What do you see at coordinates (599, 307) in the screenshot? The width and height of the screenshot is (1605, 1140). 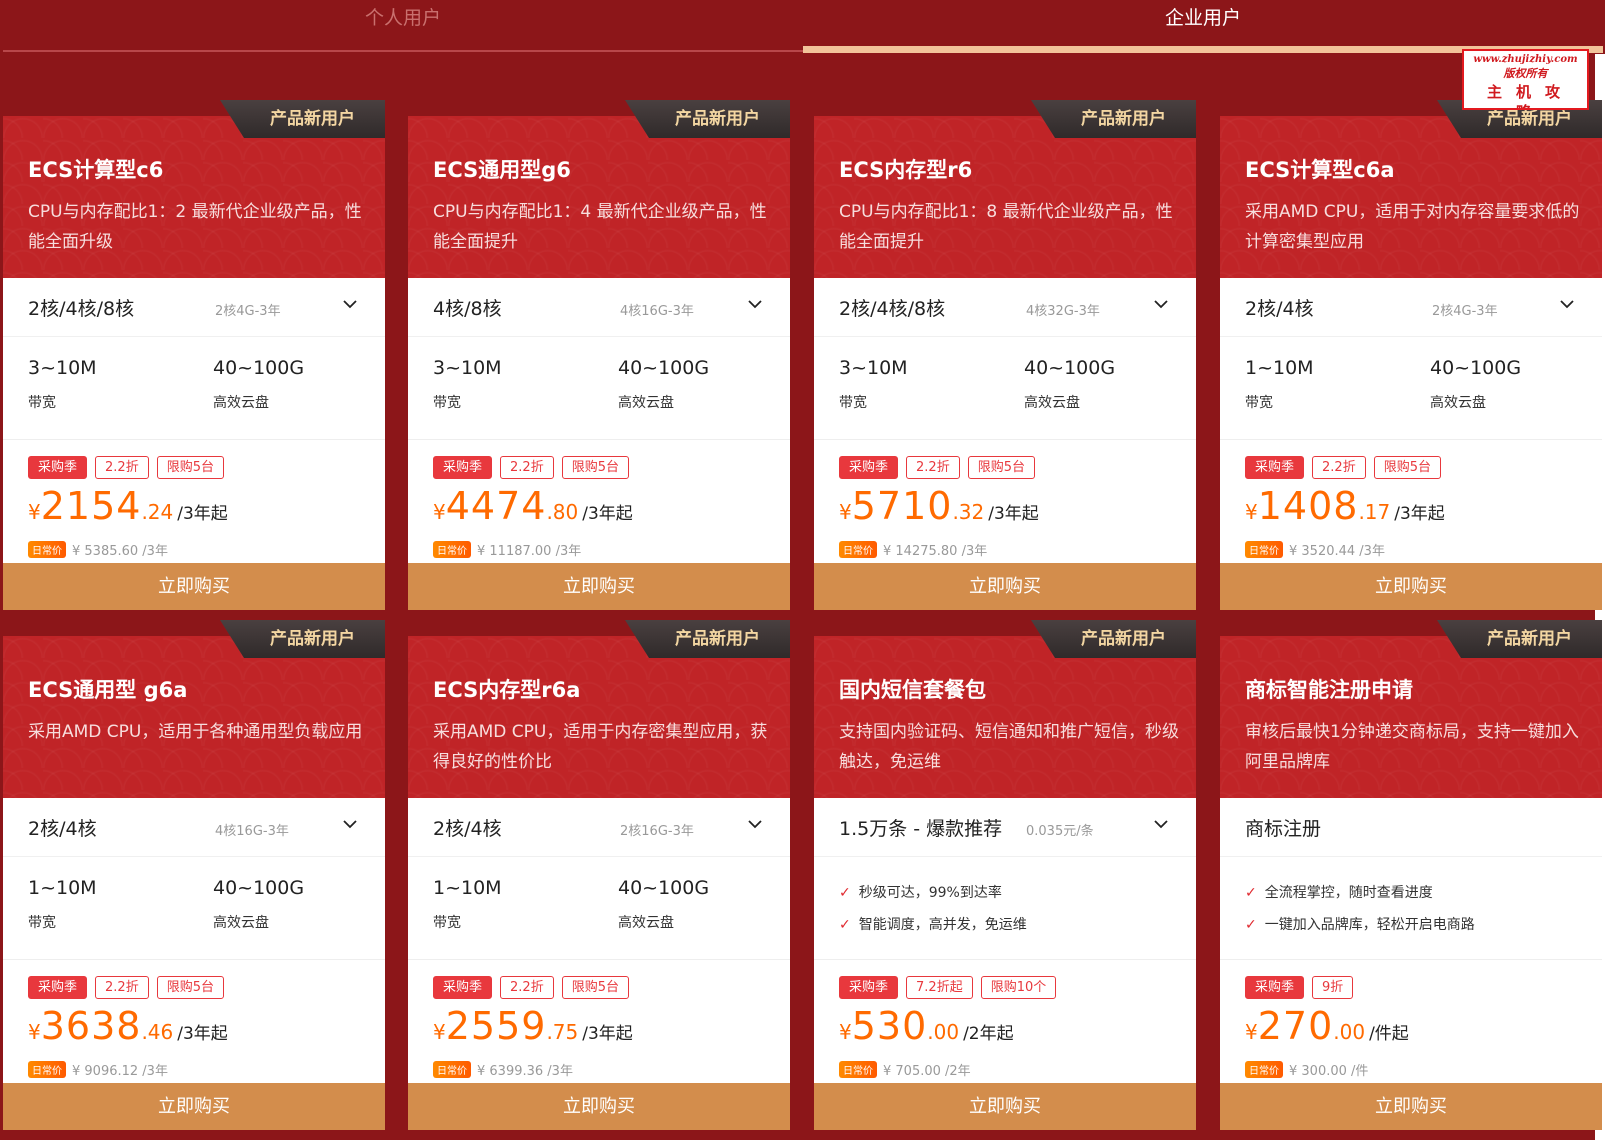 I see `config-selector: 4核/8核 4核16G-3年` at bounding box center [599, 307].